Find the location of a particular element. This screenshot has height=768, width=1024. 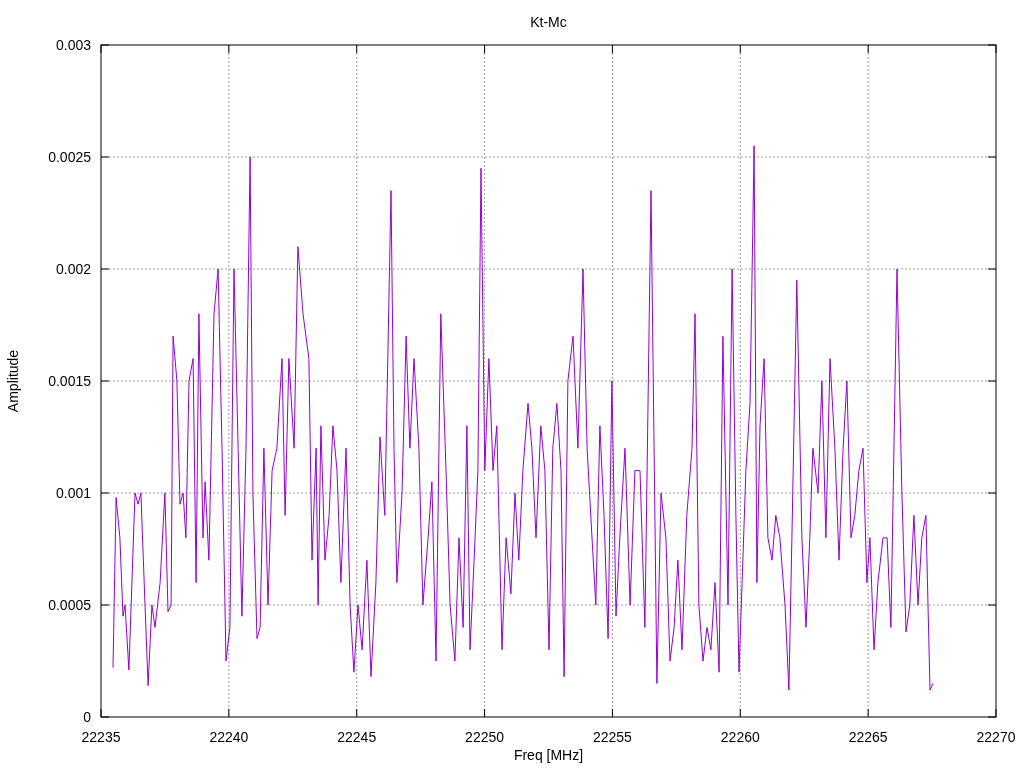

tick-label: 0.003 is located at coordinates (73, 45).